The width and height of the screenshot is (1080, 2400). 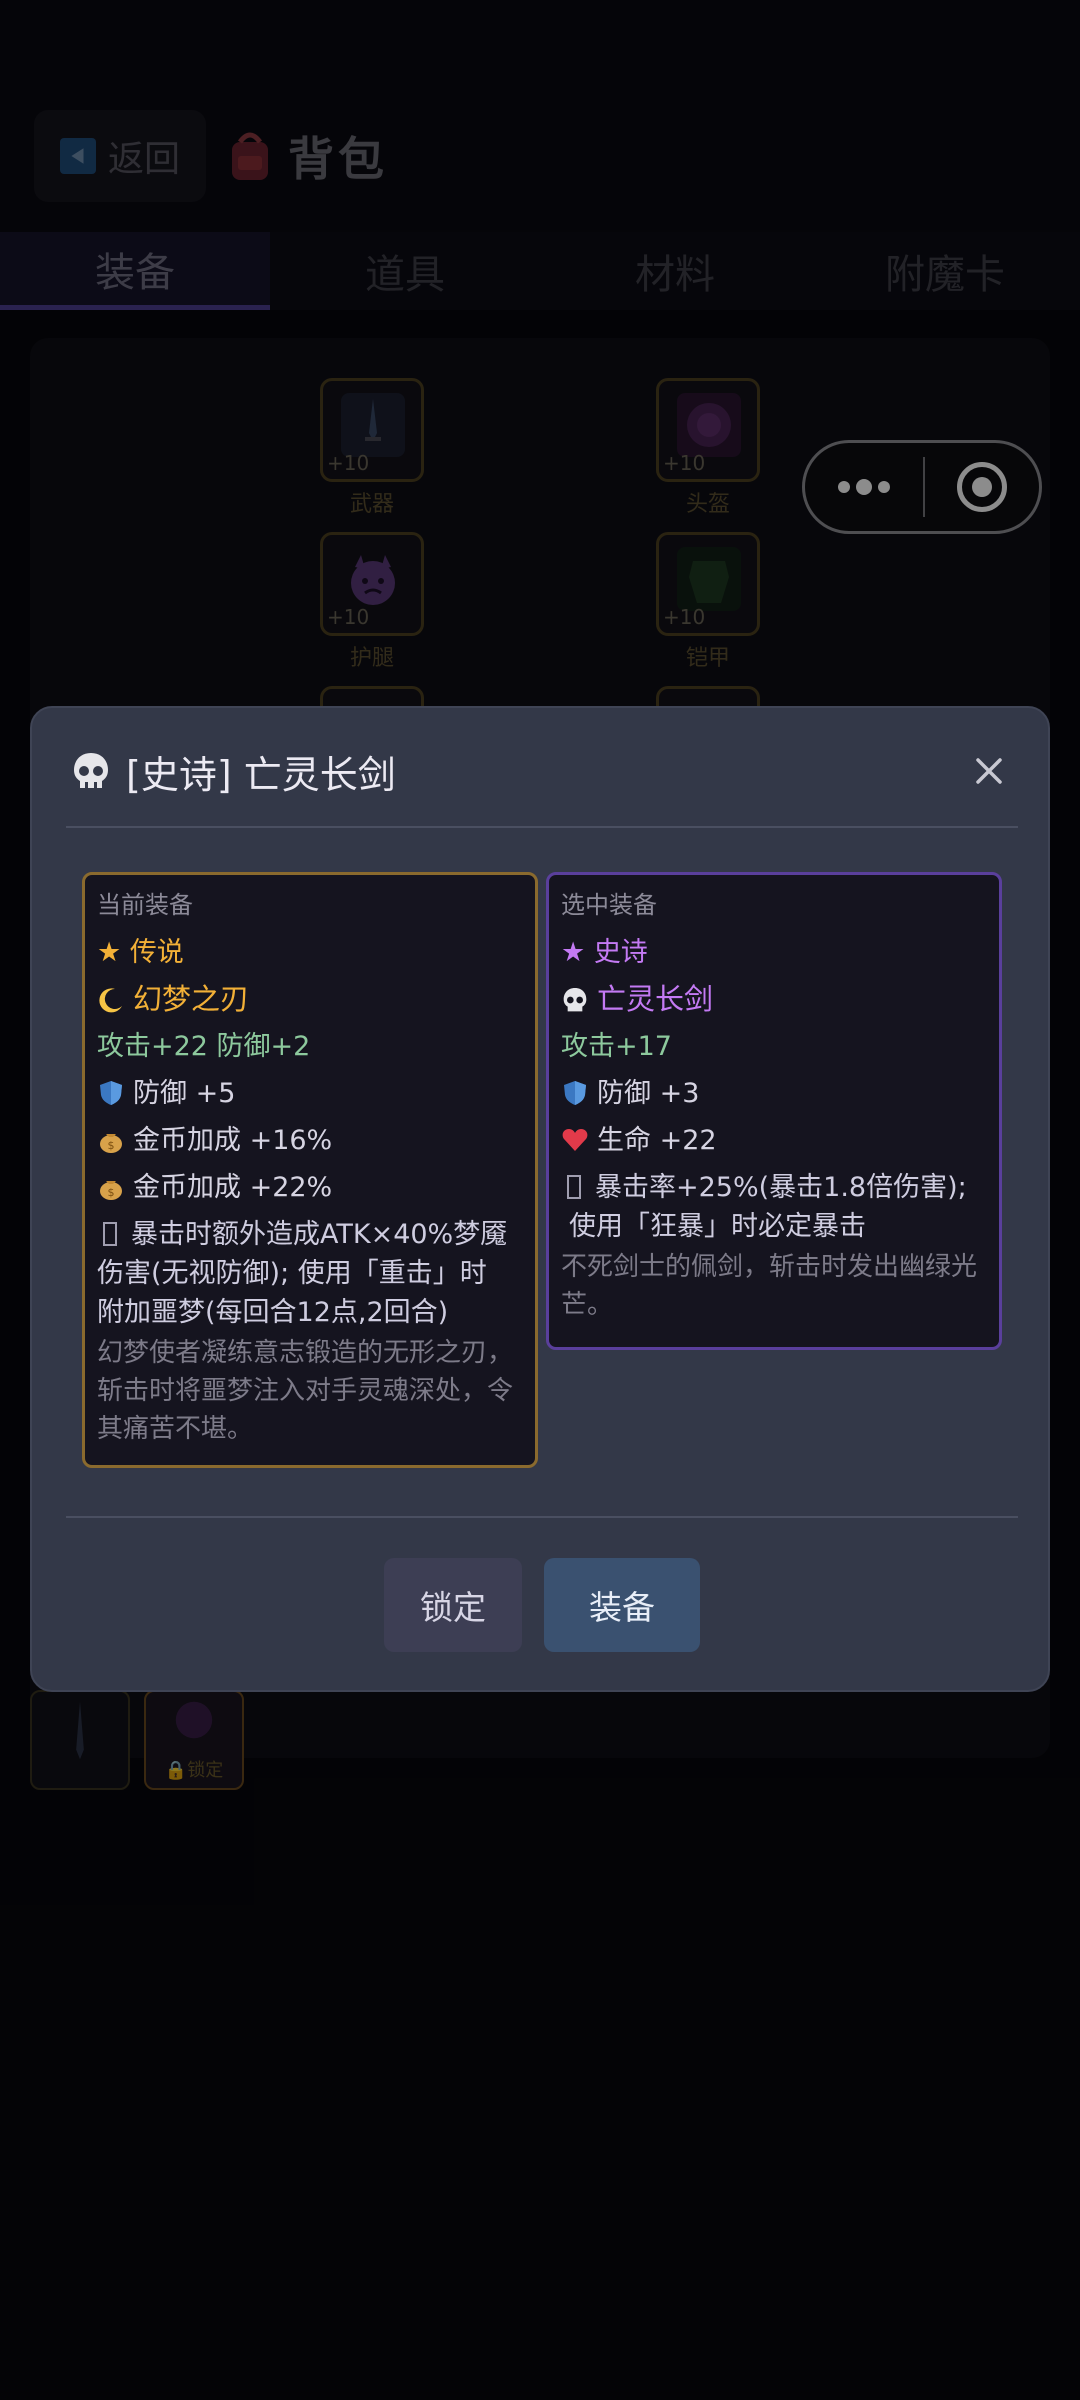 I want to click on flavor-text: 不死剑士的佩剑，斩击时发出幽绿光芒。, so click(x=769, y=1286).